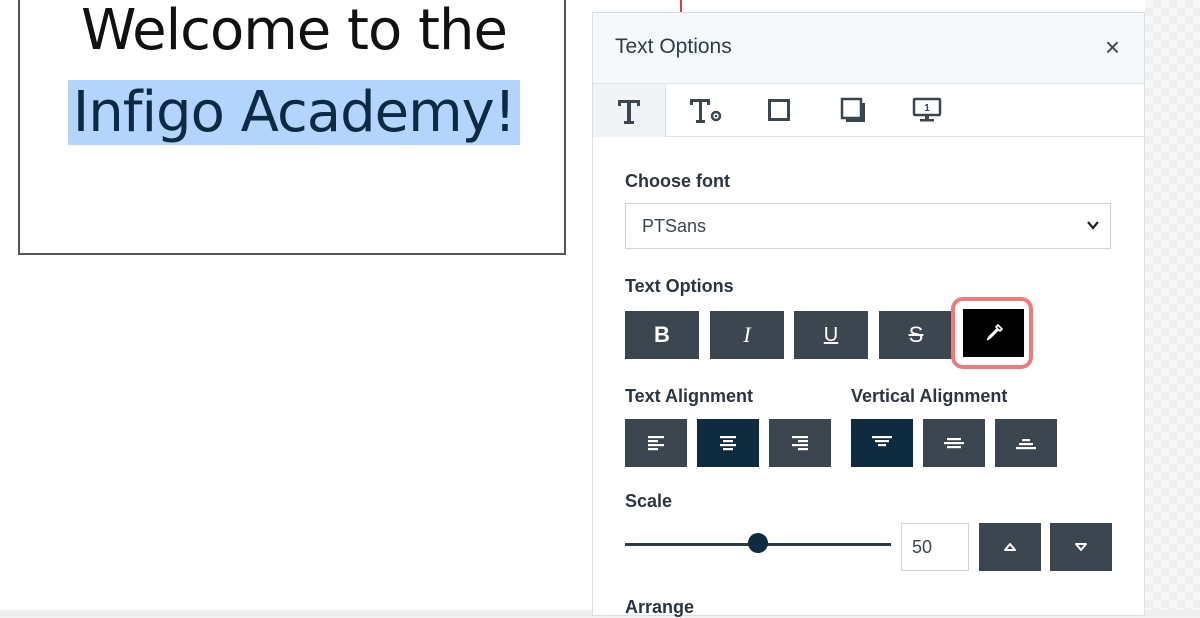 Image resolution: width=1200 pixels, height=618 pixels. What do you see at coordinates (868, 48) in the screenshot?
I see `panel-header: Text Options ×` at bounding box center [868, 48].